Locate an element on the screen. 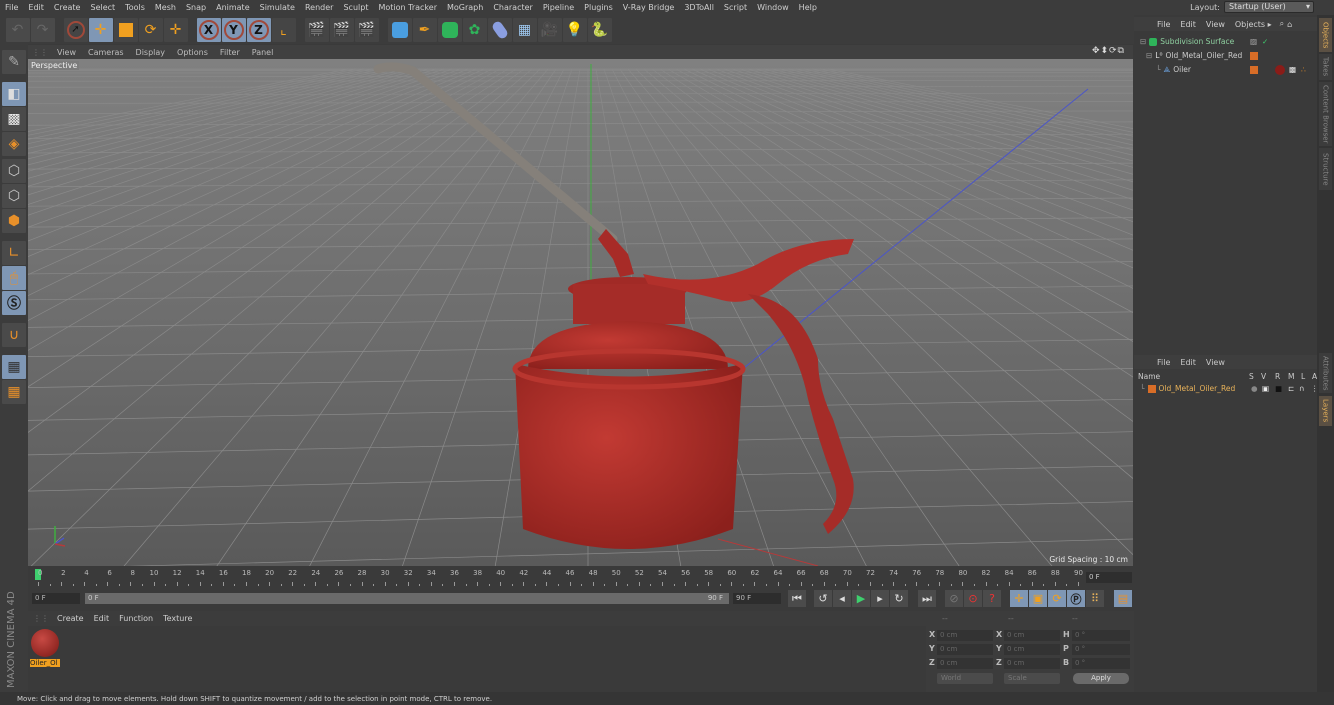 The height and width of the screenshot is (705, 1334). key-rotation-button: ⟳ is located at coordinates (1057, 598).